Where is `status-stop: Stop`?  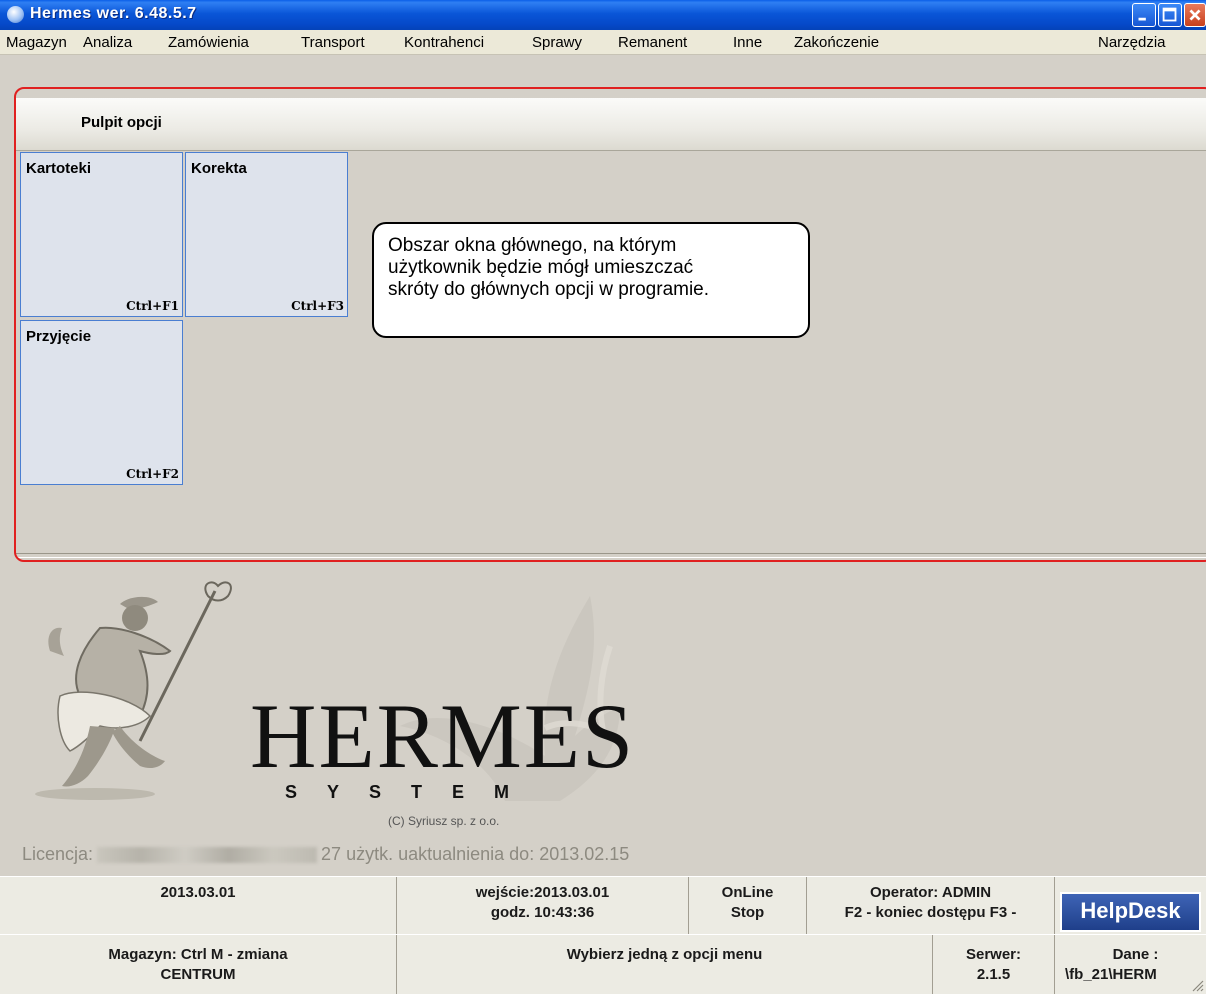
status-stop: Stop is located at coordinates (747, 912).